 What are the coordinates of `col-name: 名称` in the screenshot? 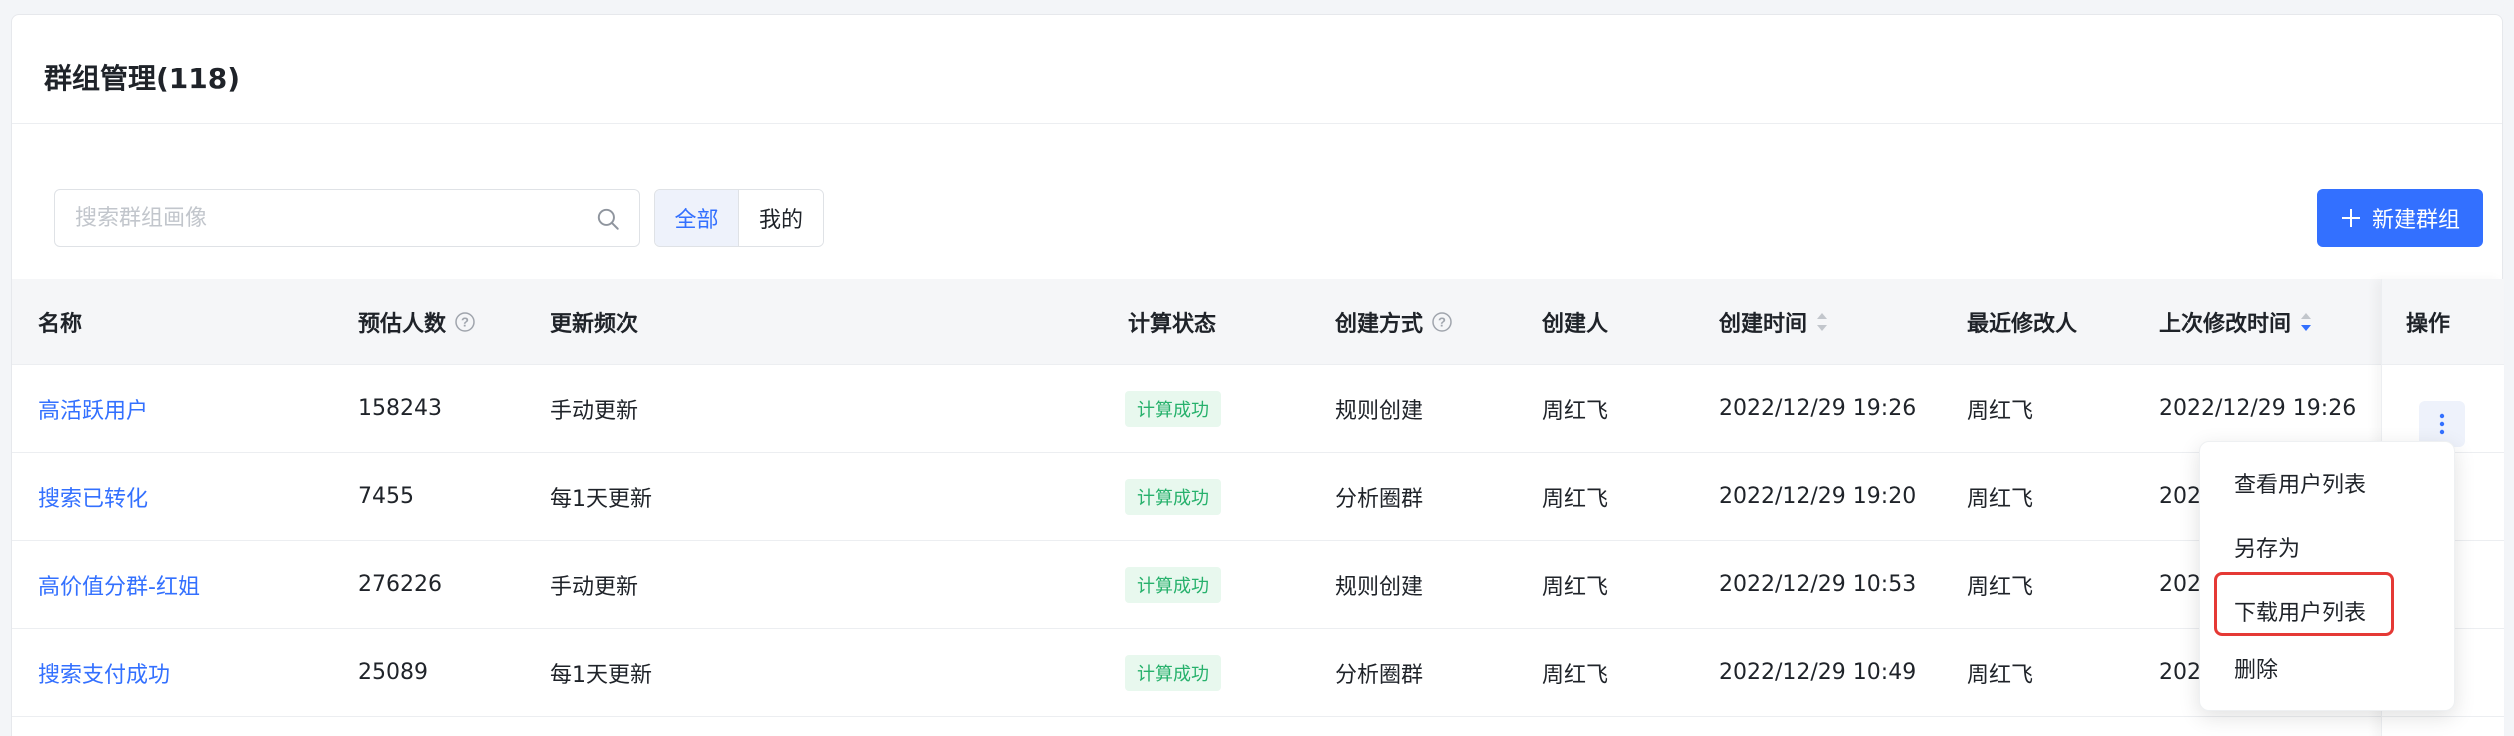 It's located at (60, 324).